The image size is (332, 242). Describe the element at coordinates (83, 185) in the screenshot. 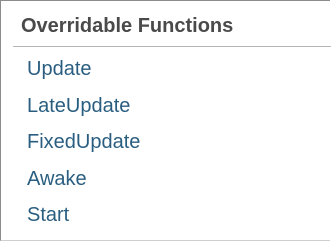

I see `function-link-awake: Awake` at that location.